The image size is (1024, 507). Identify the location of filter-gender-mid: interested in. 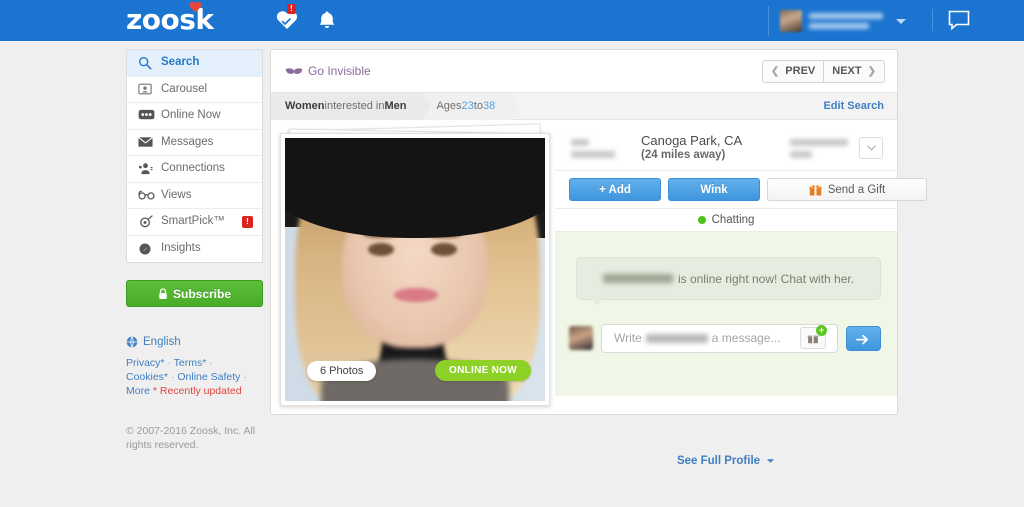
(354, 106).